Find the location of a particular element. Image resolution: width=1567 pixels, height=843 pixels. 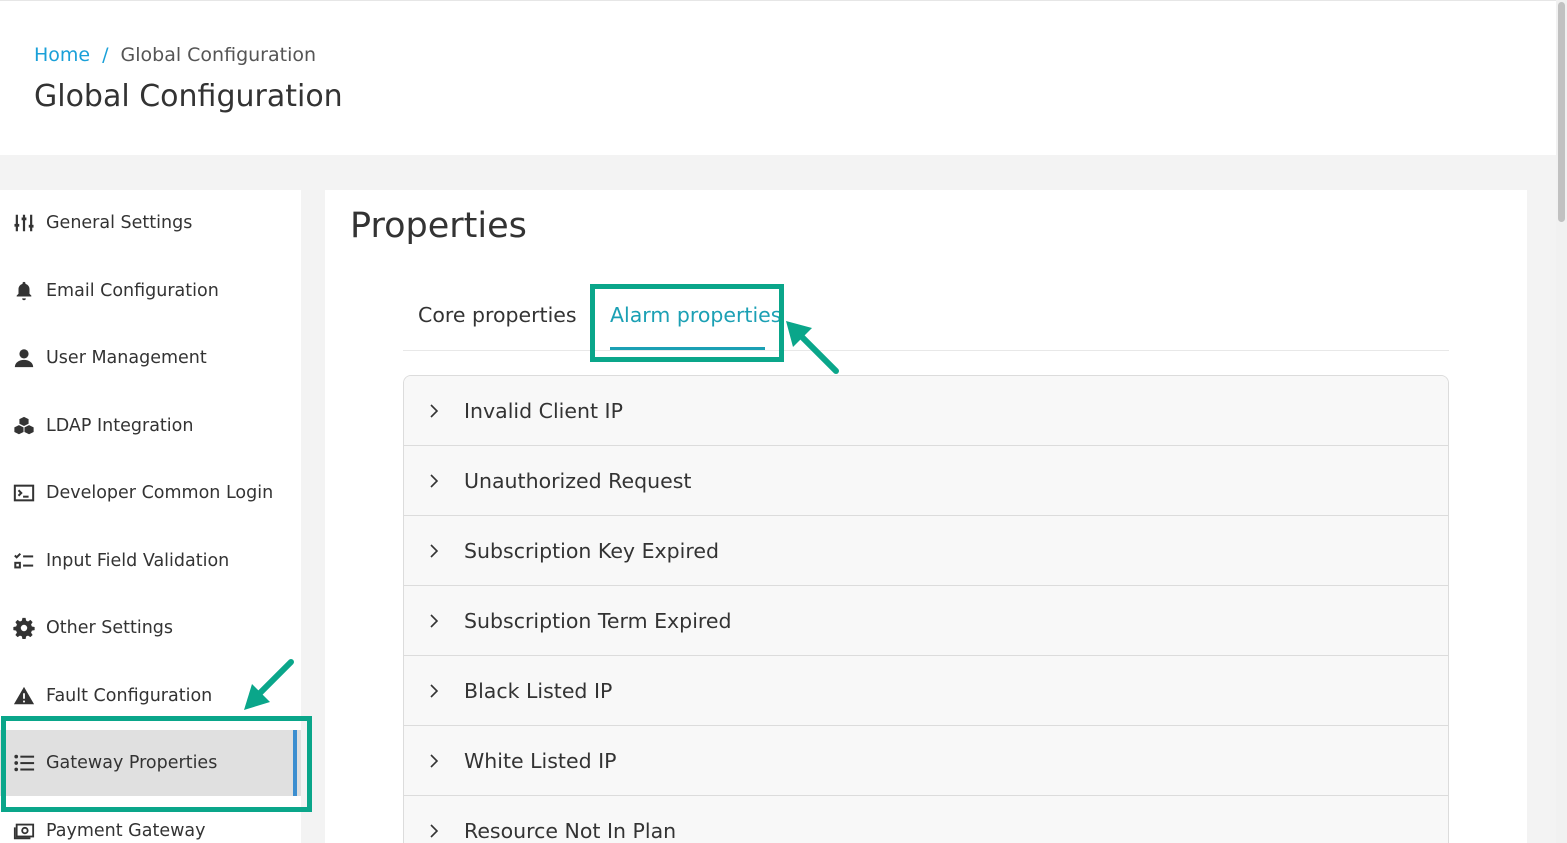

accordion-item-label: Subscription Term Expired is located at coordinates (598, 620).